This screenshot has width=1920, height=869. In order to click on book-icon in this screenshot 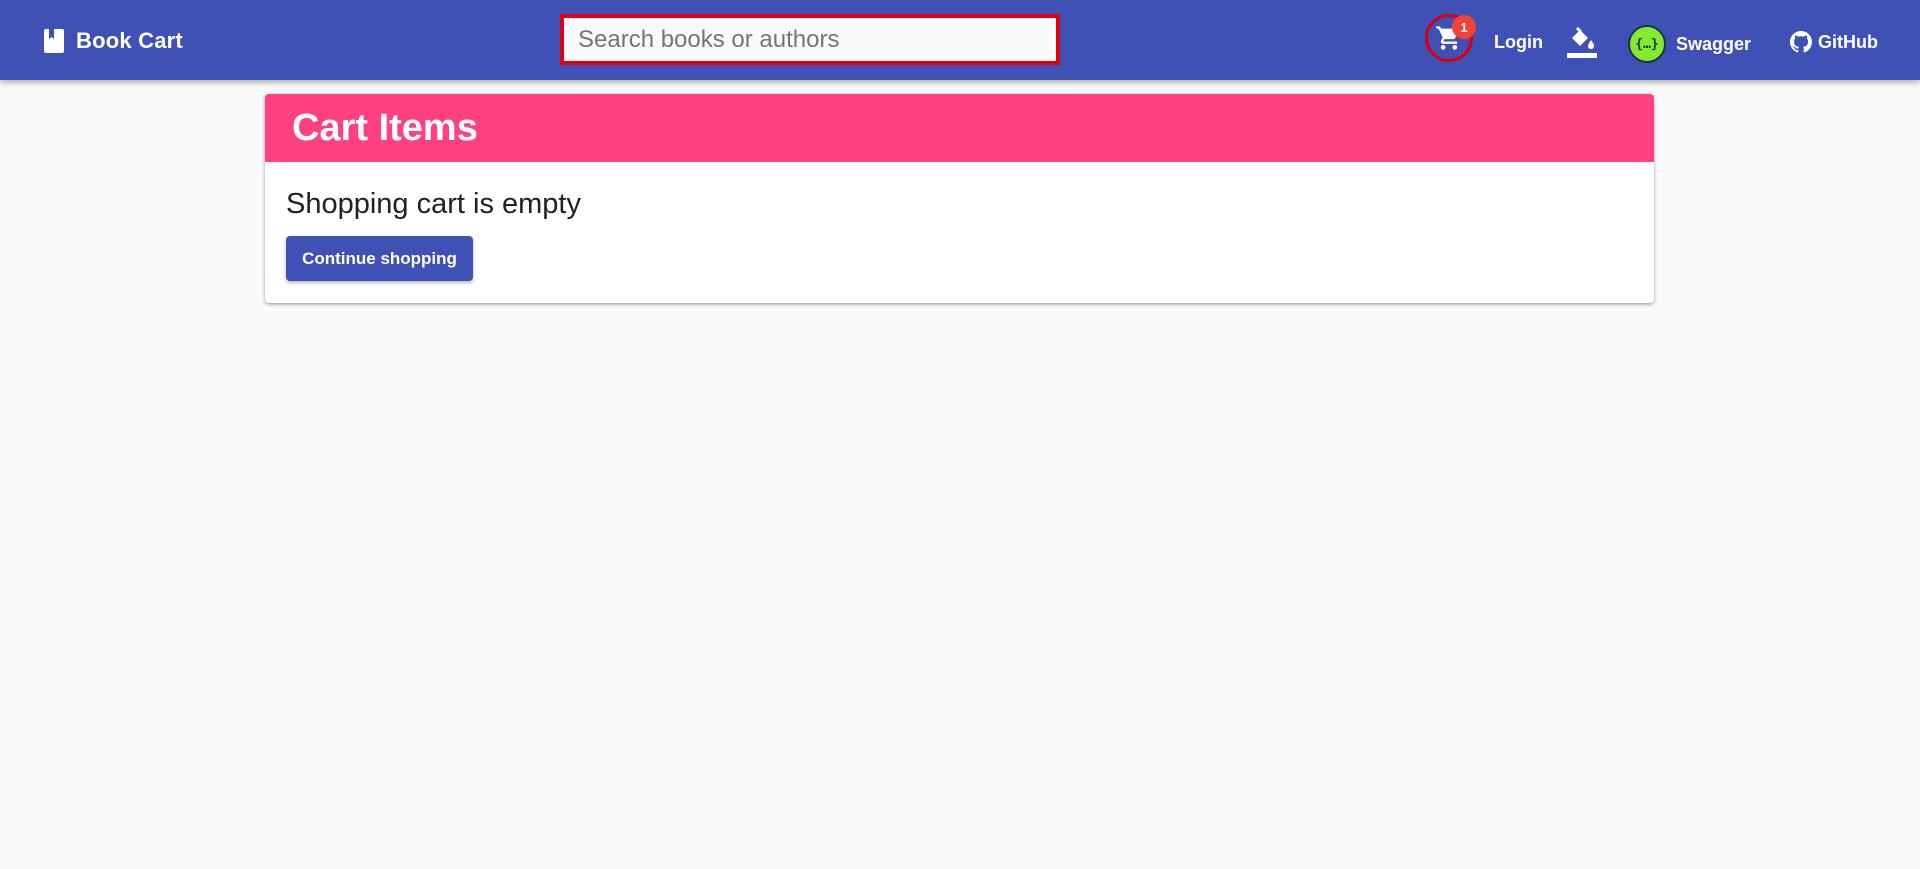, I will do `click(54, 41)`.